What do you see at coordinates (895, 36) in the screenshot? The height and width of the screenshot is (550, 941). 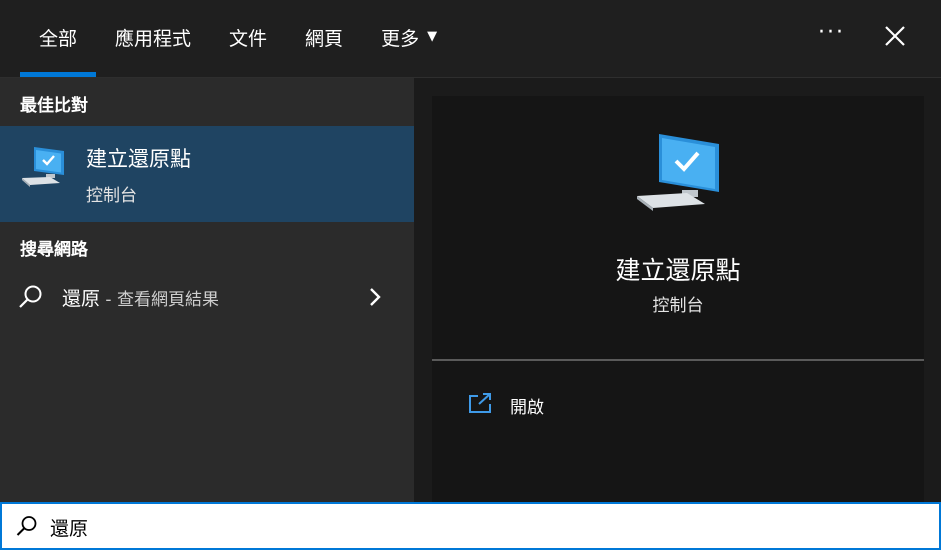 I see `close-icon` at bounding box center [895, 36].